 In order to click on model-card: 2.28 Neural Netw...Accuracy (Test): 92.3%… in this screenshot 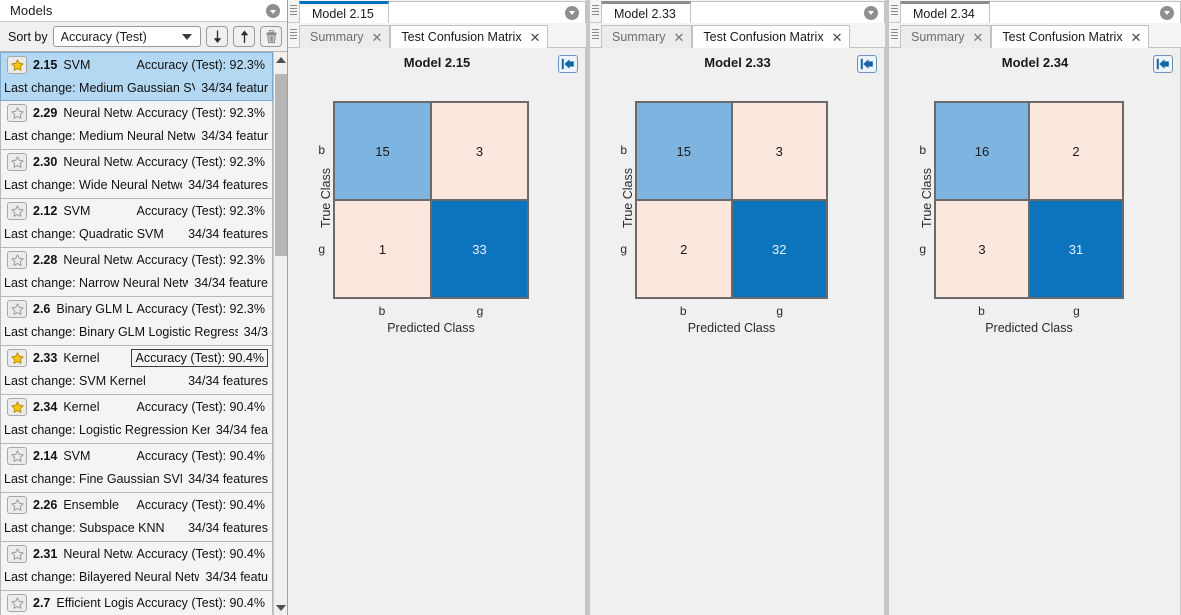, I will do `click(136, 272)`.